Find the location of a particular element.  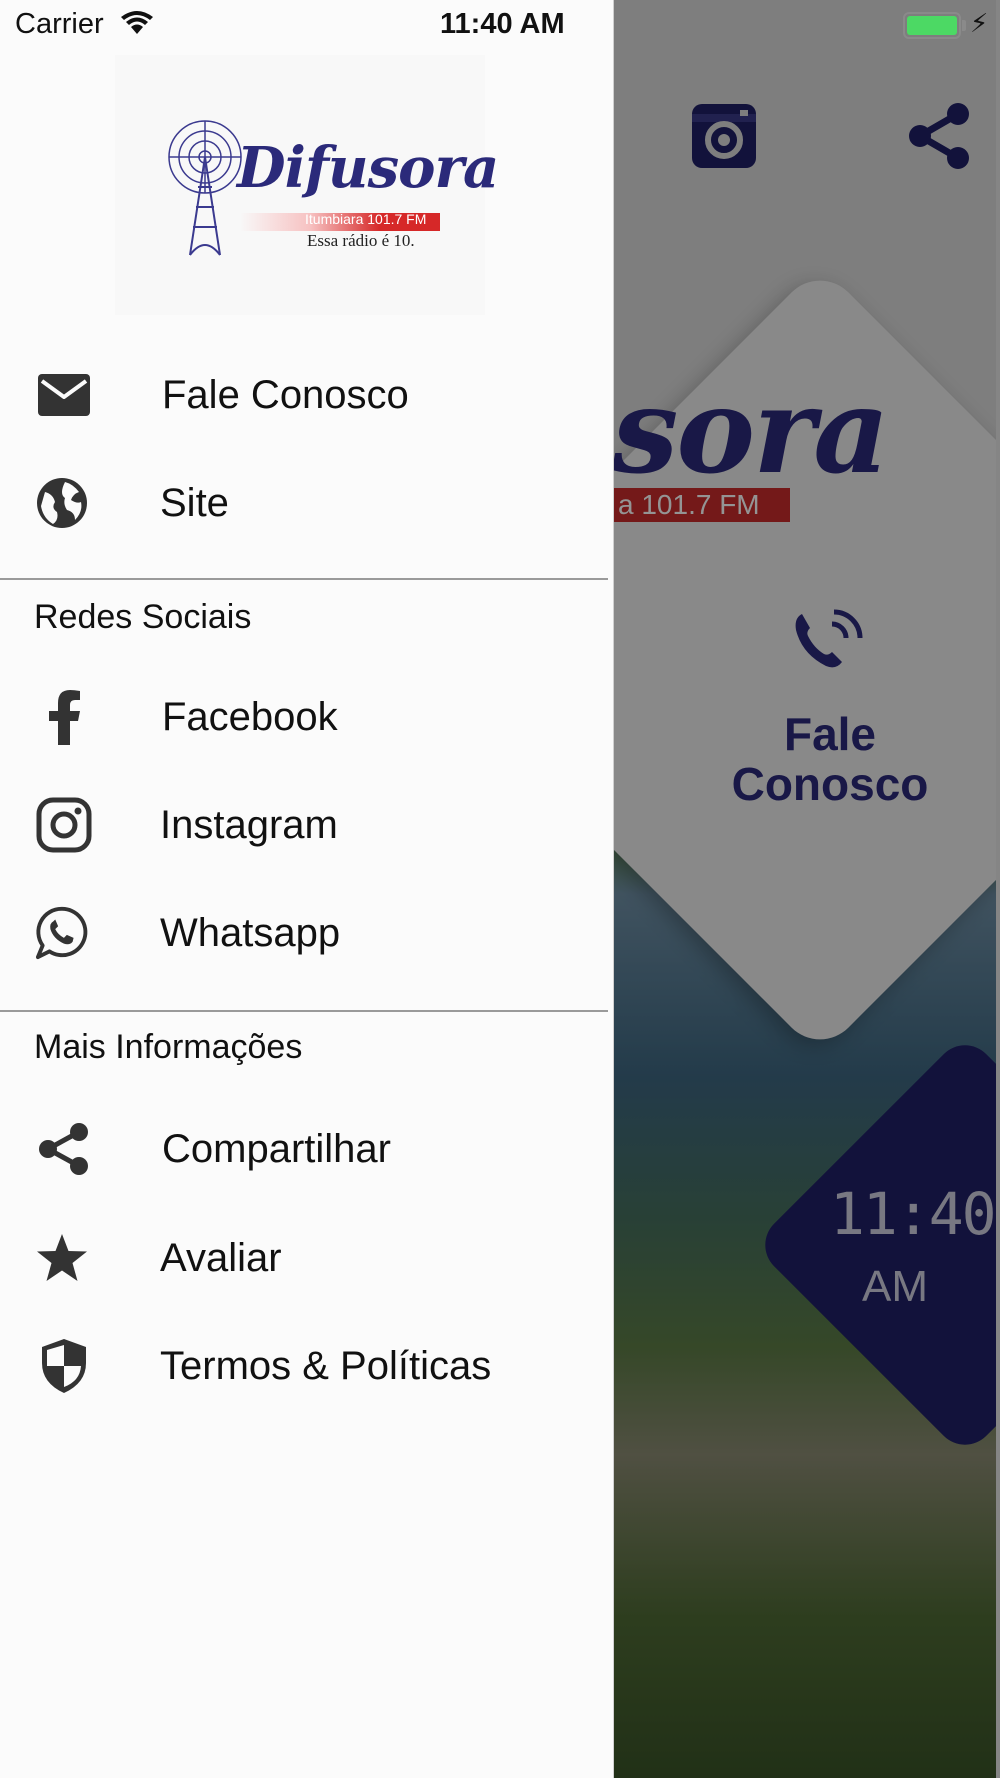

battery-nub is located at coordinates (964, 25).